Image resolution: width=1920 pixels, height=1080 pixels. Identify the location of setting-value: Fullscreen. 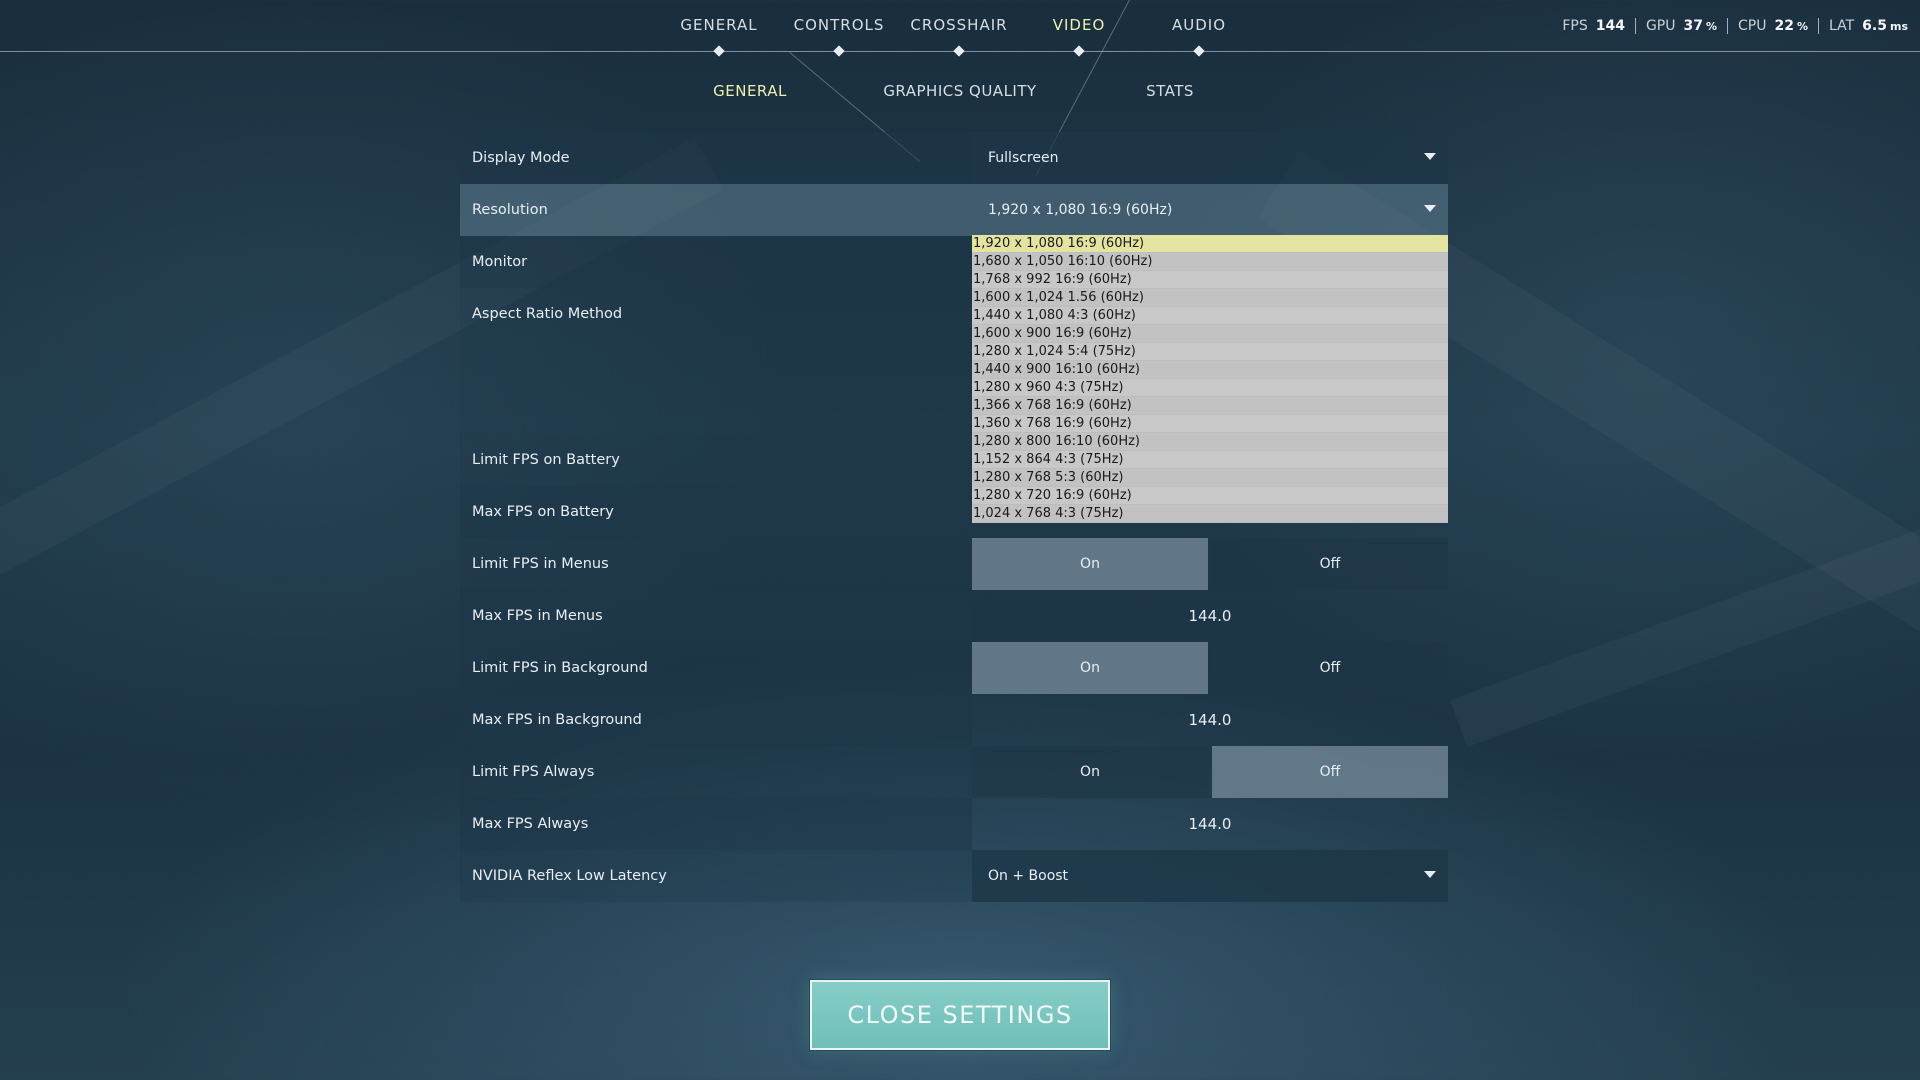
(1210, 158).